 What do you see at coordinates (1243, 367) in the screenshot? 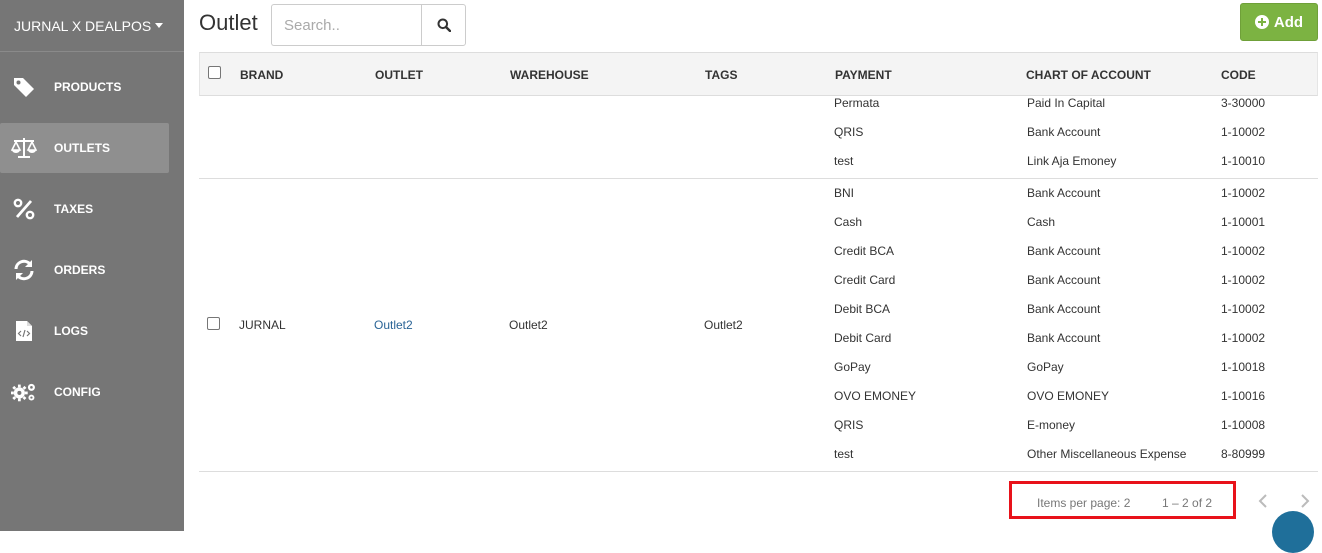
I see `code-cell: 1-10018` at bounding box center [1243, 367].